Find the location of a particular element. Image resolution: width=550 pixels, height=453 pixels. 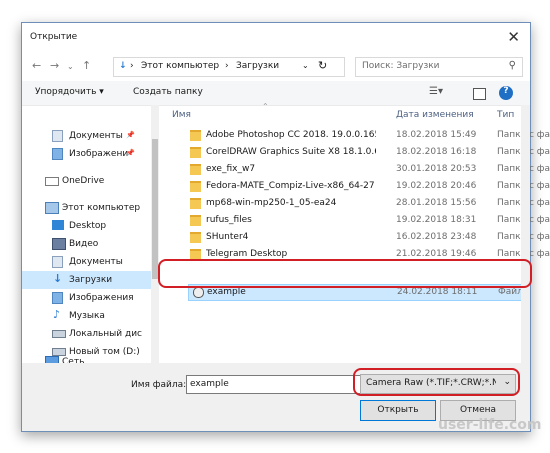

search-icon: ⚲ is located at coordinates (512, 65).